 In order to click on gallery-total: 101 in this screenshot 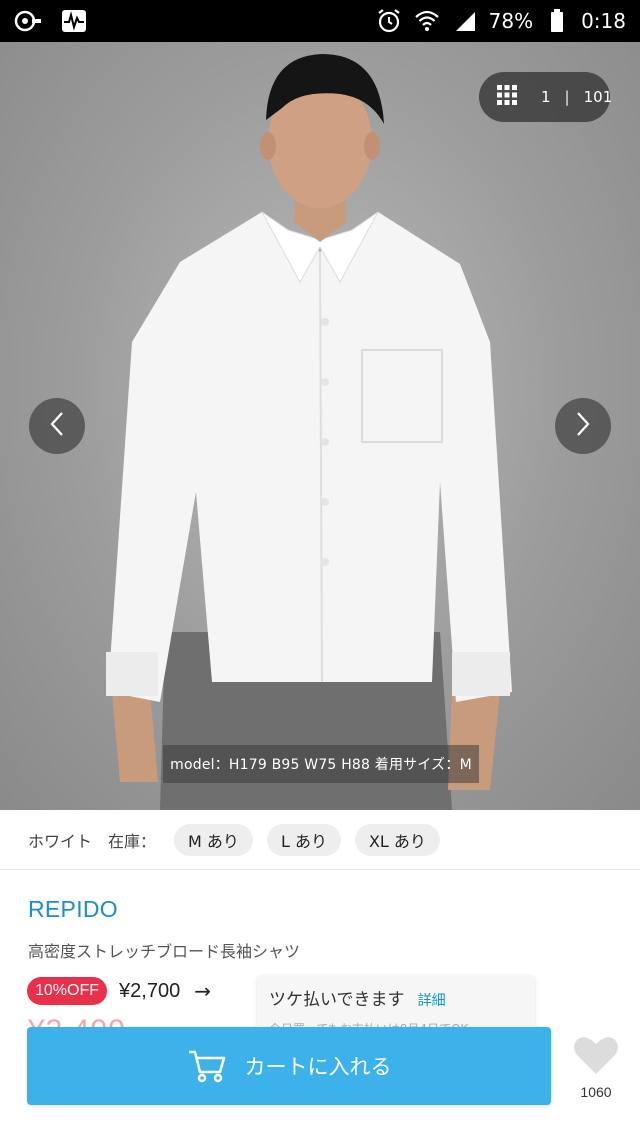, I will do `click(598, 97)`.